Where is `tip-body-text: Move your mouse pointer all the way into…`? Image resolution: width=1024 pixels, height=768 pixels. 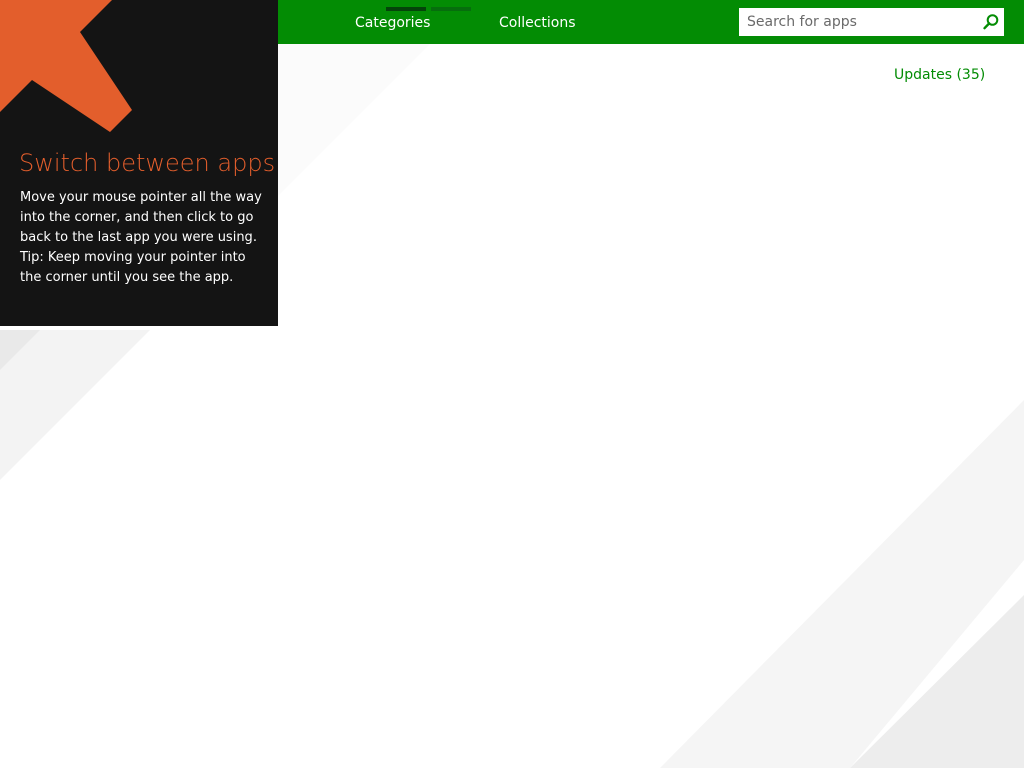 tip-body-text: Move your mouse pointer all the way into… is located at coordinates (141, 217).